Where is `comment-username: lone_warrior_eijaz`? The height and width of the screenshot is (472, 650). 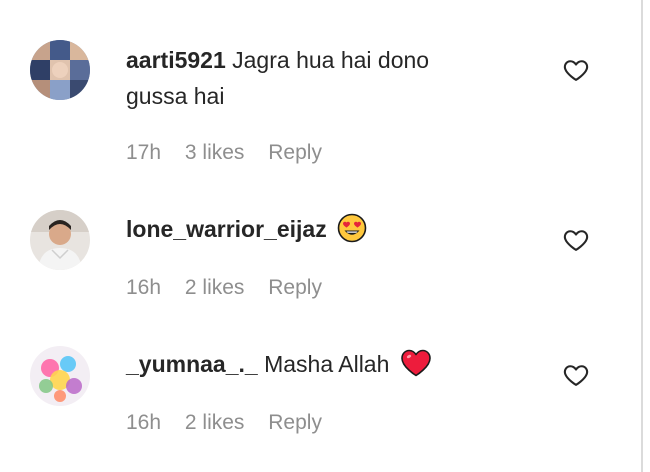 comment-username: lone_warrior_eijaz is located at coordinates (226, 229).